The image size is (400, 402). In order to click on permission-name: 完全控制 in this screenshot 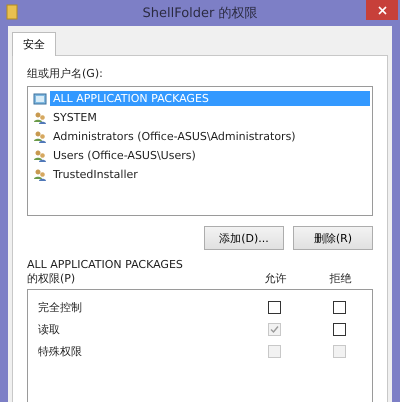, I will do `click(60, 307)`.